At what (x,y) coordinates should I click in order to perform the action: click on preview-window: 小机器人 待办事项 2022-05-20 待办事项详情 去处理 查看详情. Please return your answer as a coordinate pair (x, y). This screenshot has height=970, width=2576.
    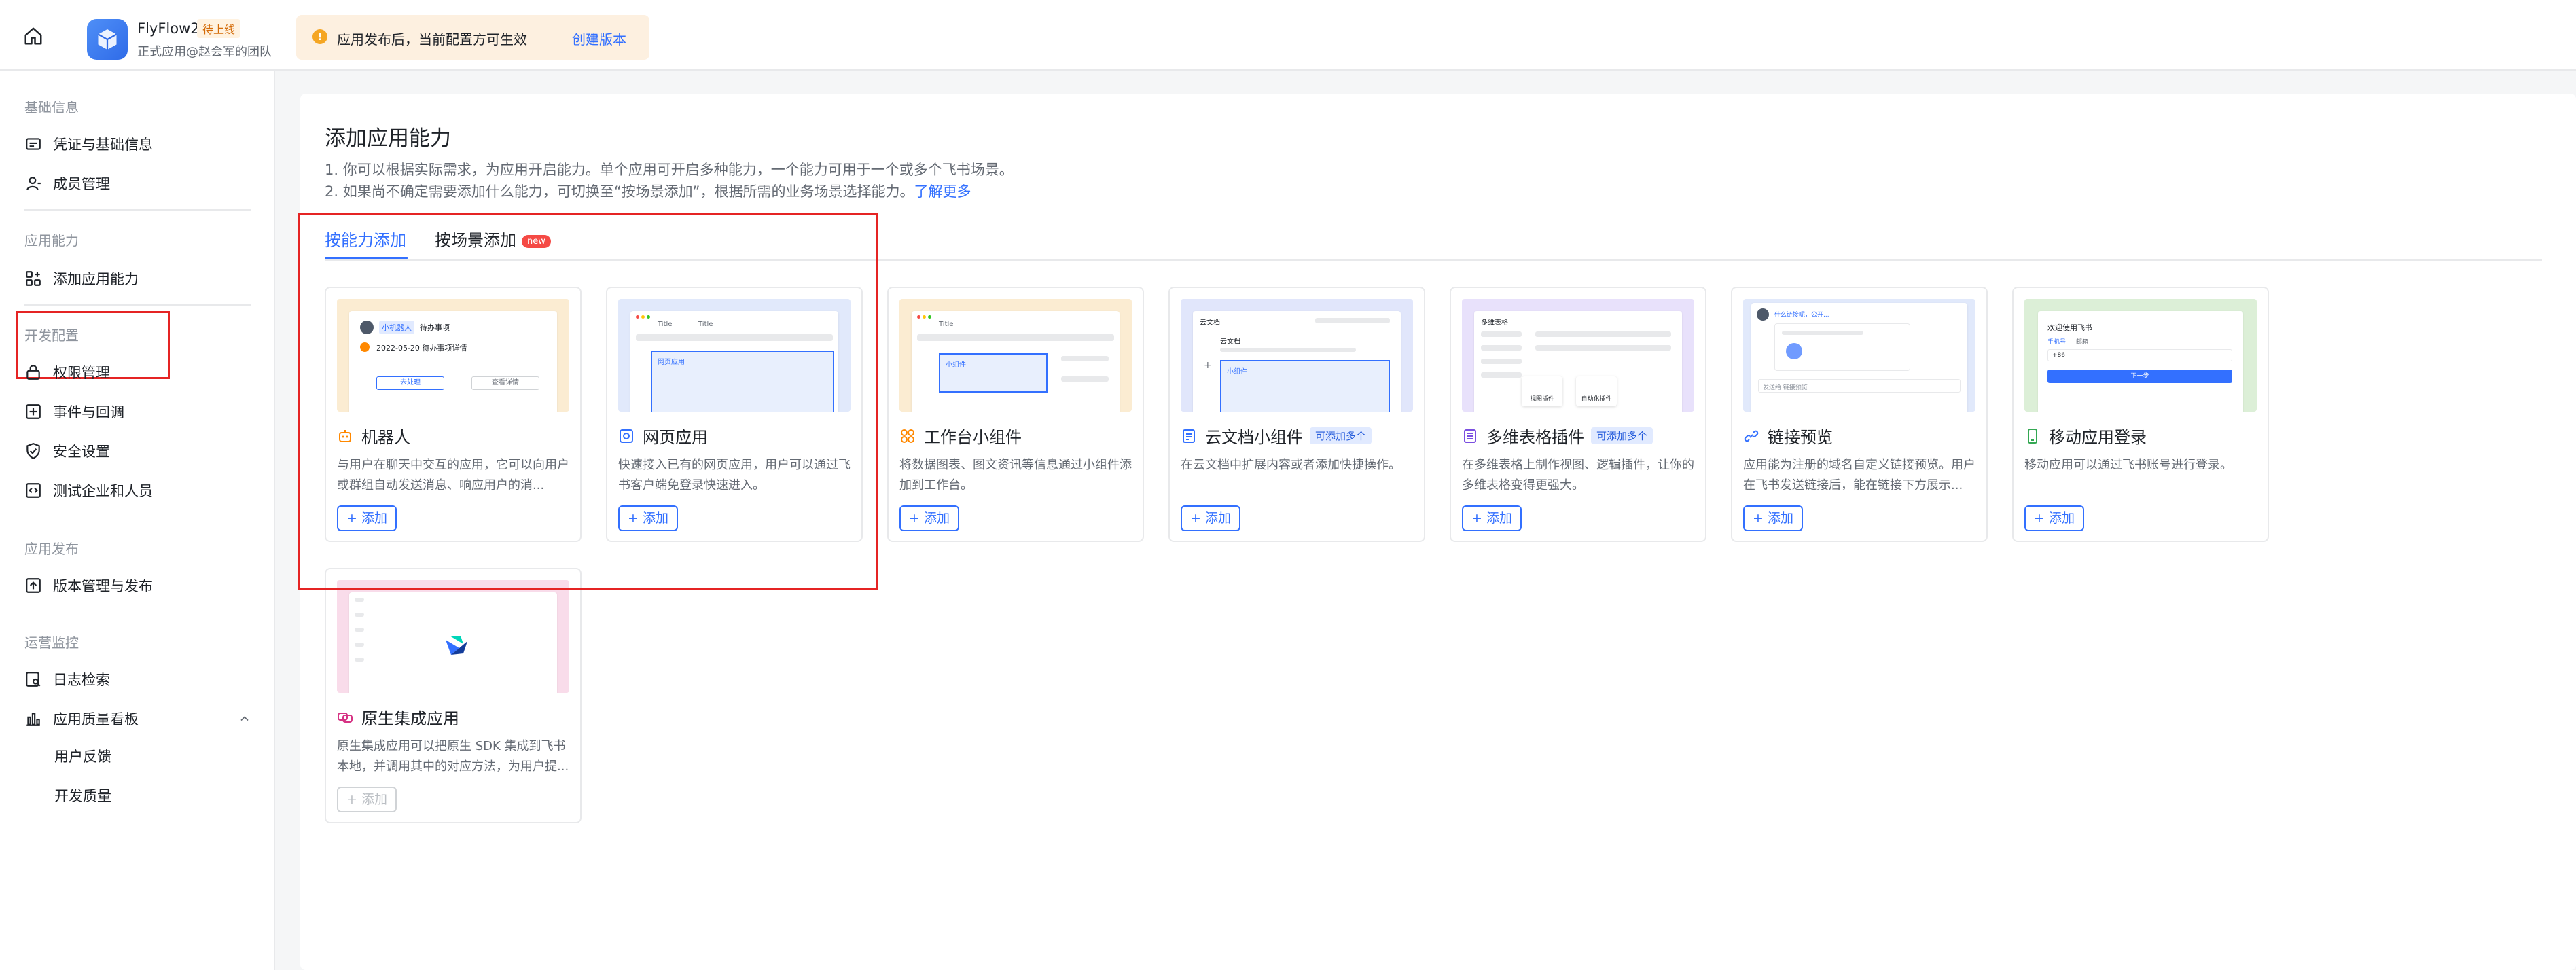
    Looking at the image, I should click on (453, 361).